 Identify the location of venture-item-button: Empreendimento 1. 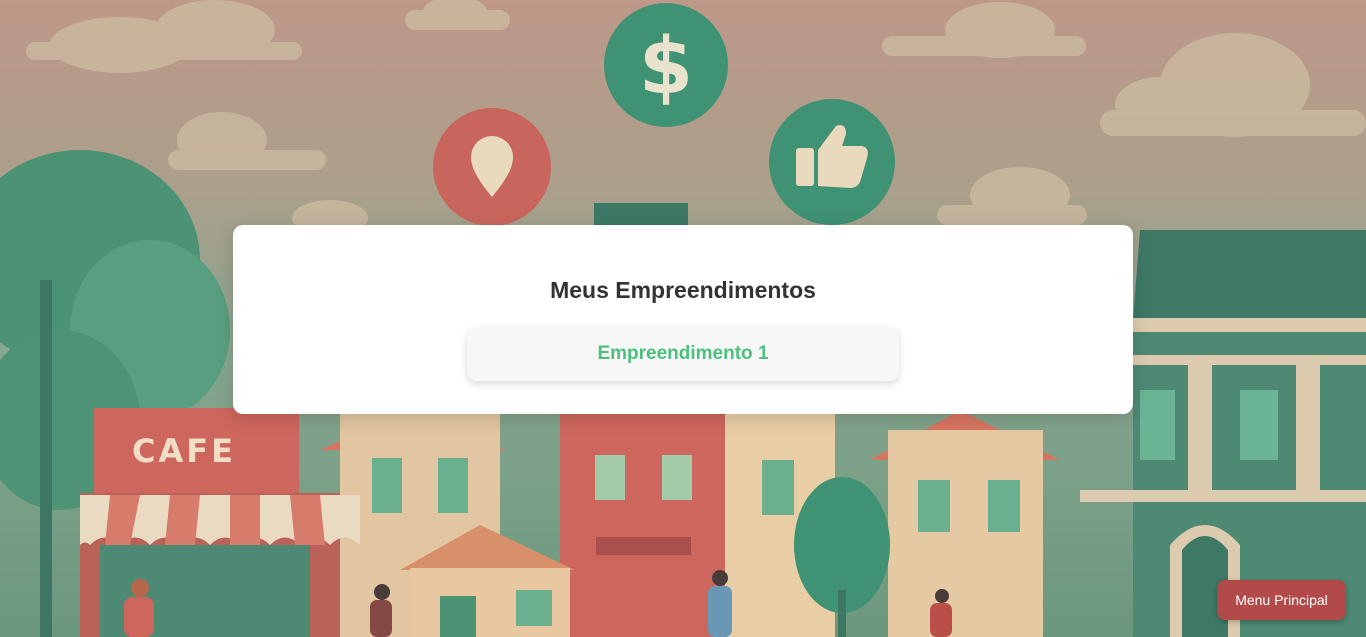
(683, 354).